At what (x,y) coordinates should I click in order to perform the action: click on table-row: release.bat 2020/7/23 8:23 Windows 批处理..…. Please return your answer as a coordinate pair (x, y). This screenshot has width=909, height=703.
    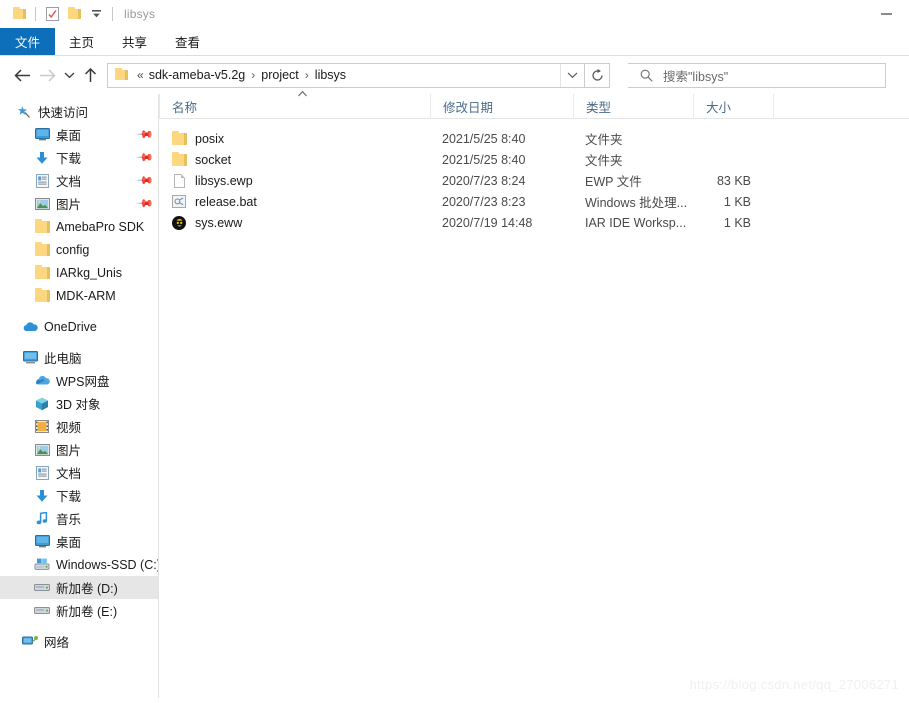
    Looking at the image, I should click on (534, 201).